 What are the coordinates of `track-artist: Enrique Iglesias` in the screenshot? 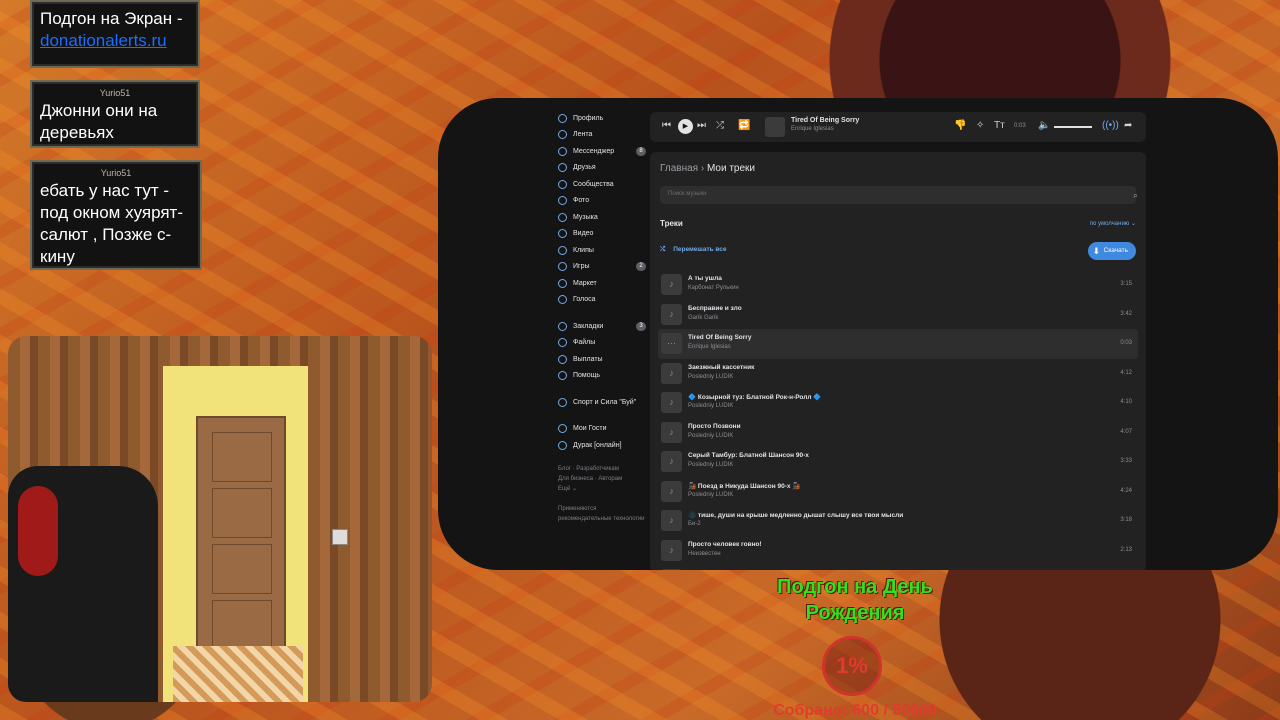 It's located at (709, 347).